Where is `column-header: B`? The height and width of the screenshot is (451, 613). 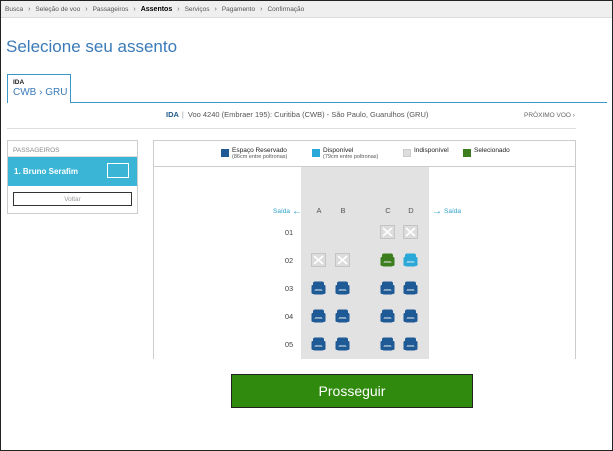 column-header: B is located at coordinates (343, 210).